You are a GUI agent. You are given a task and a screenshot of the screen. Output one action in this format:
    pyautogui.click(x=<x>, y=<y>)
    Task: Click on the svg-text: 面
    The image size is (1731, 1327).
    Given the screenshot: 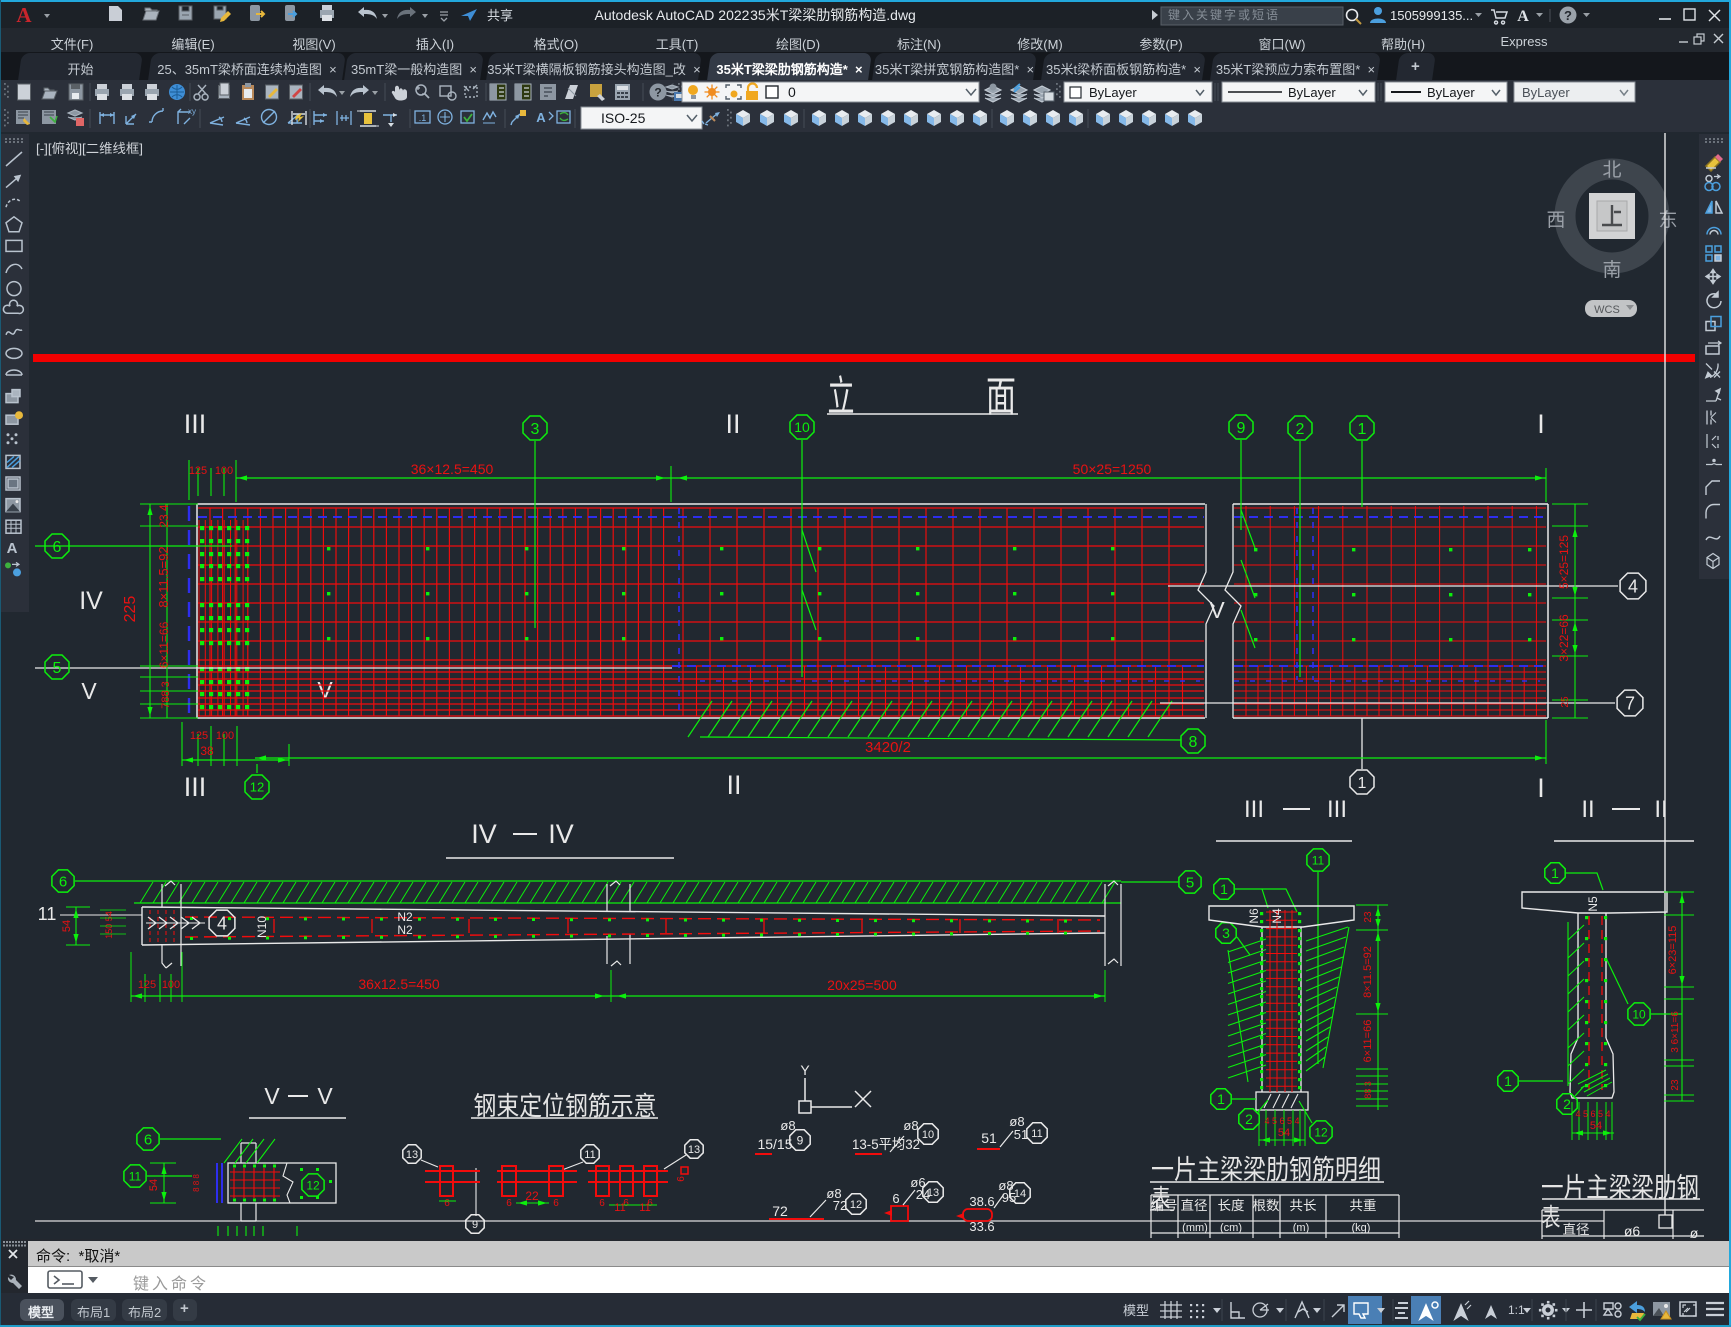 What is the action you would take?
    pyautogui.click(x=1001, y=396)
    